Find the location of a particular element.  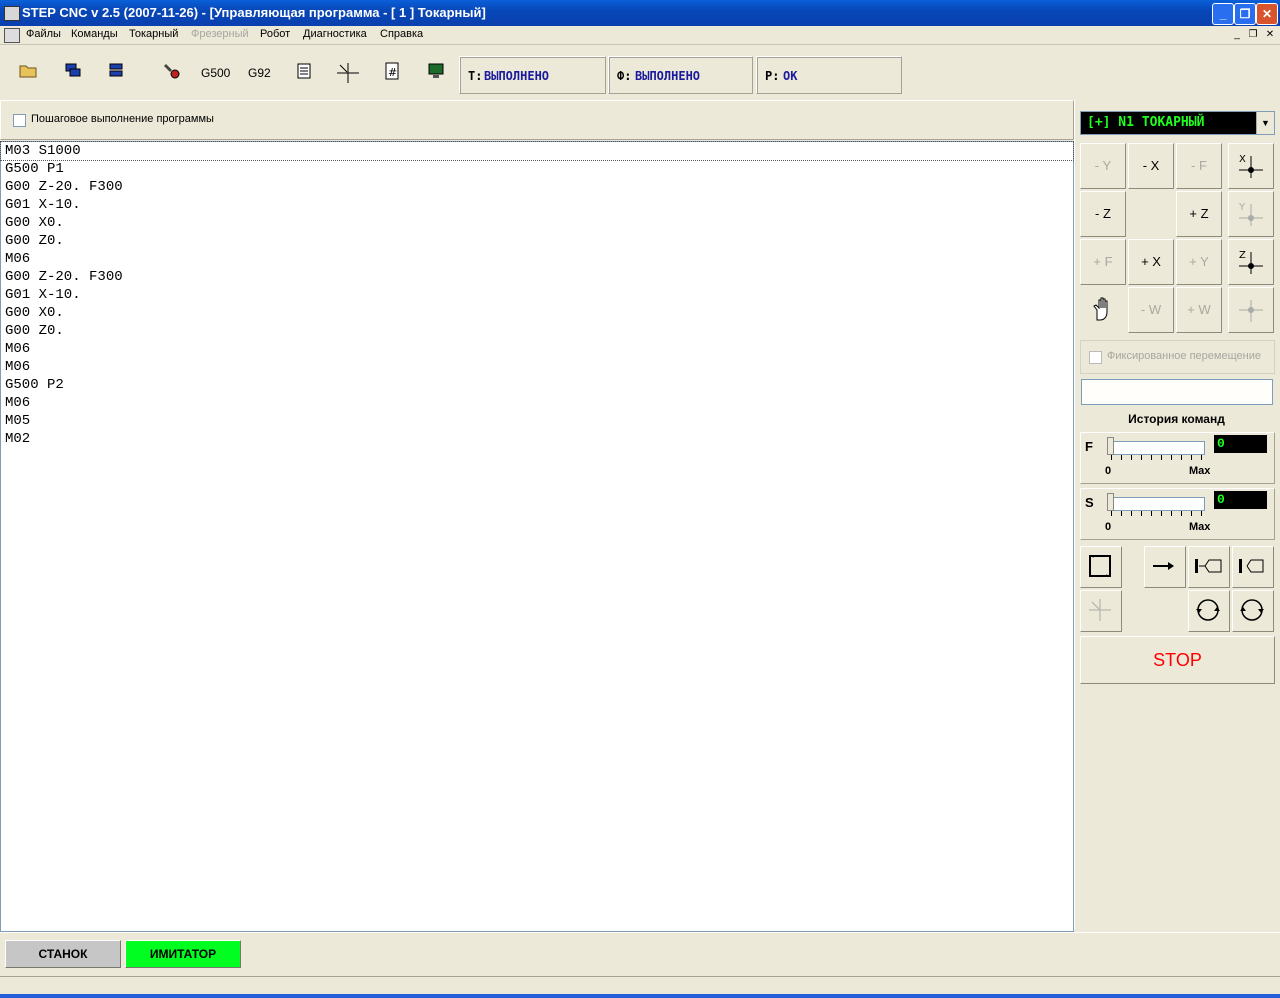

windows-tile-icon is located at coordinates (116, 72).